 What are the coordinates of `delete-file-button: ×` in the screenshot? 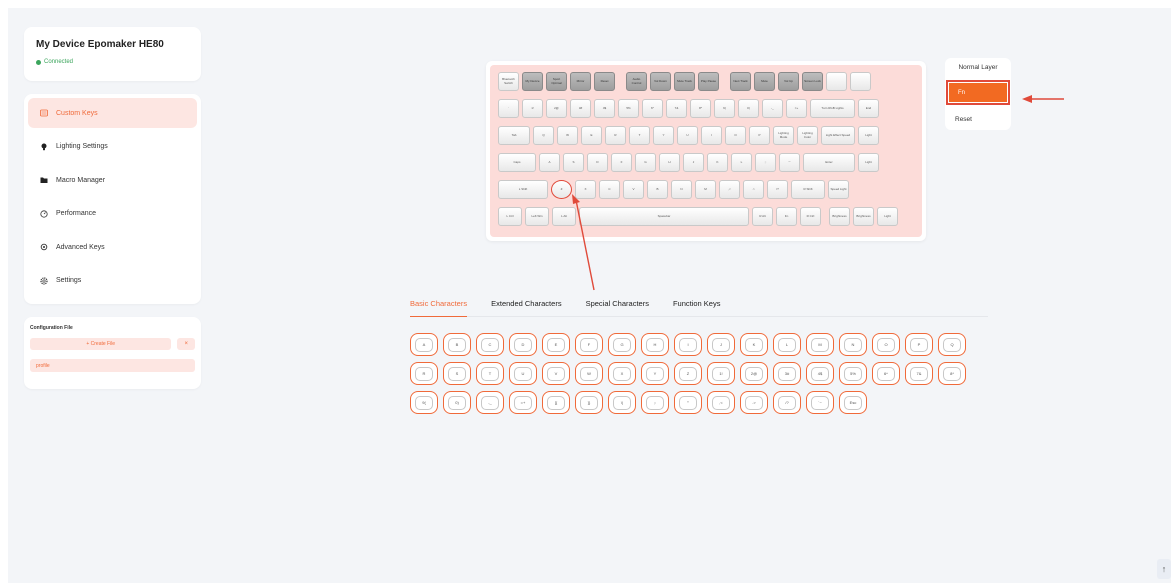 It's located at (186, 344).